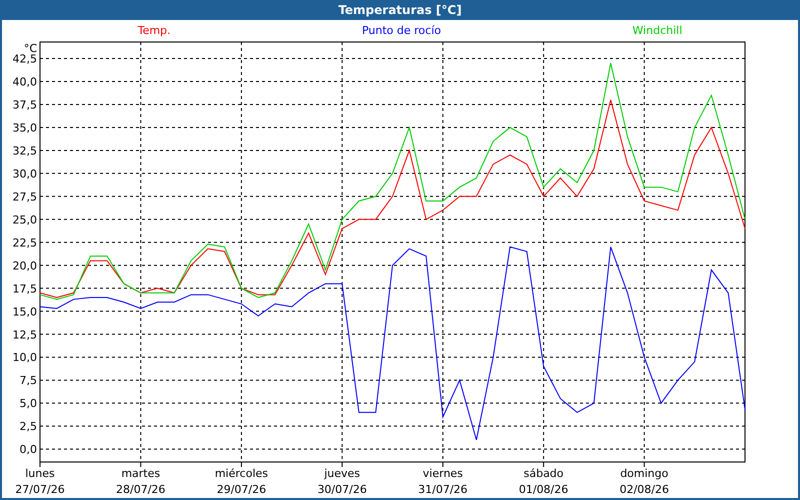  Describe the element at coordinates (24, 151) in the screenshot. I see `y-tick-label: 32,5` at that location.